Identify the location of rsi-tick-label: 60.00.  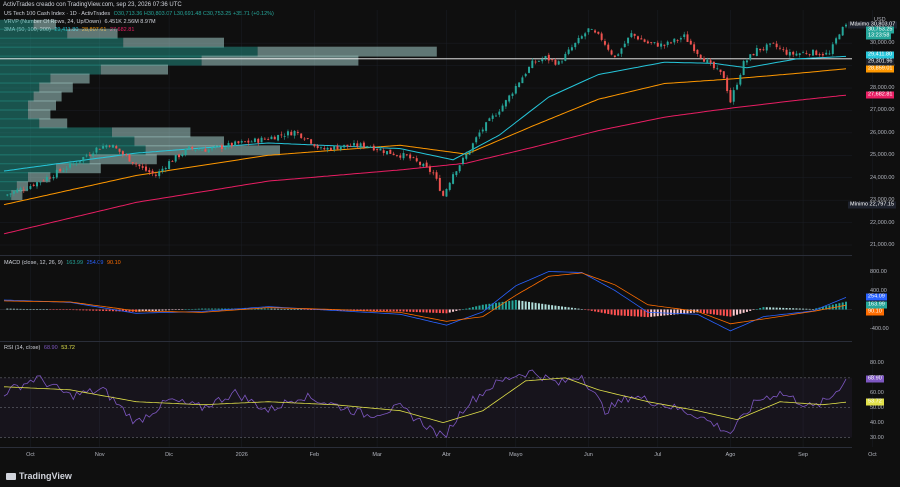
(877, 392).